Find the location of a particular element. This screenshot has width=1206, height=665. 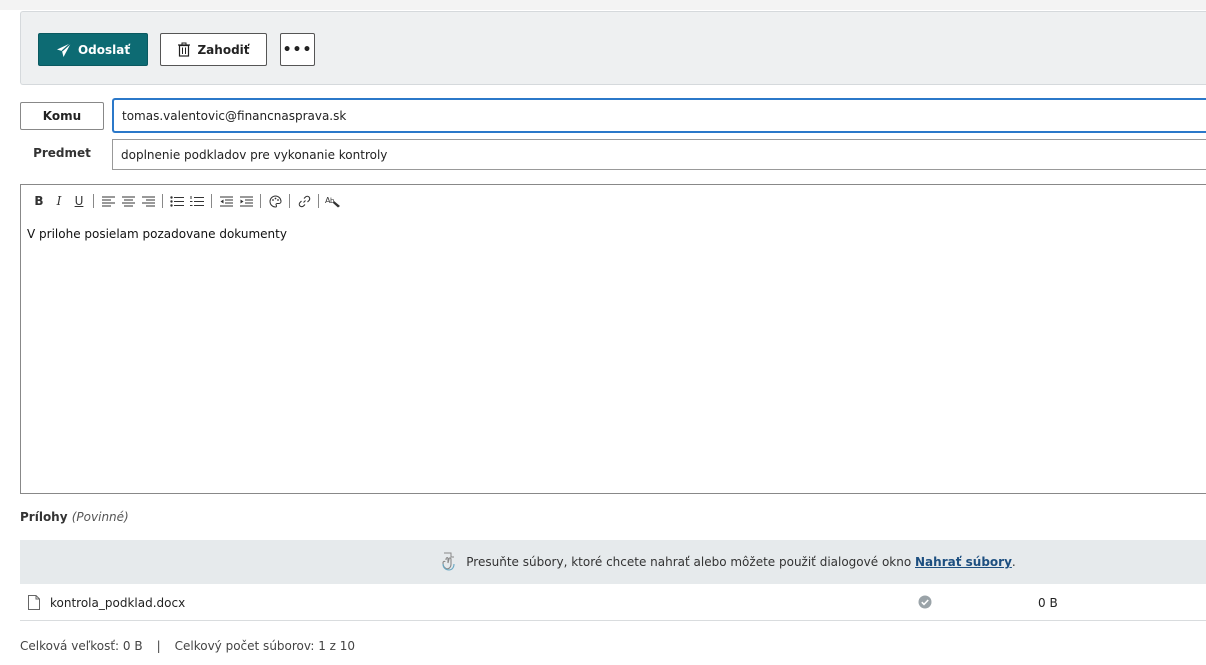

outdent-icon is located at coordinates (226, 201).